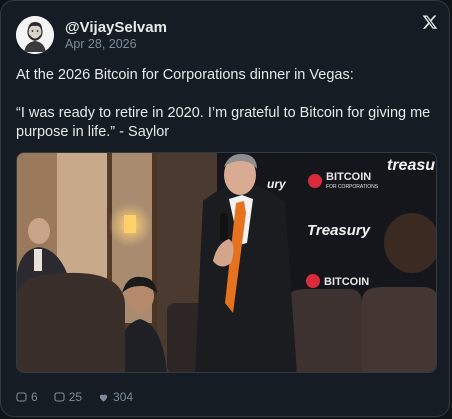 Image resolution: width=452 pixels, height=419 pixels. What do you see at coordinates (101, 44) in the screenshot?
I see `post-date: Apr 28, 2026` at bounding box center [101, 44].